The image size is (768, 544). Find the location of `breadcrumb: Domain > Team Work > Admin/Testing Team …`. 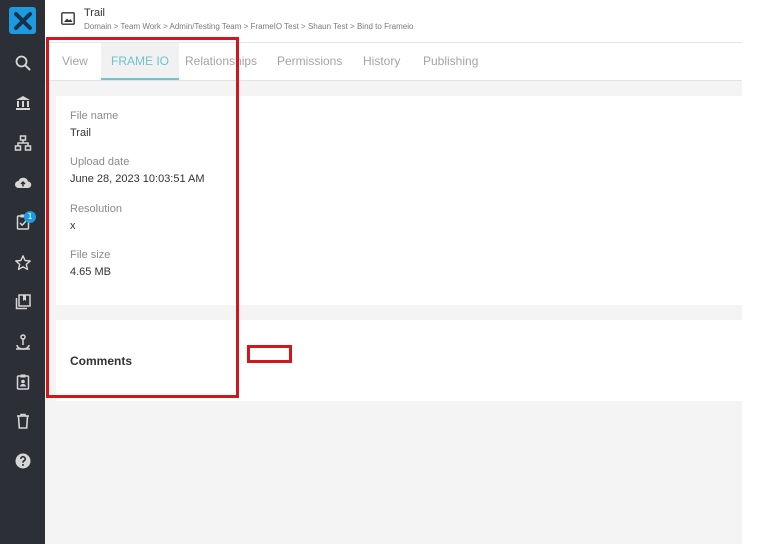

breadcrumb: Domain > Team Work > Admin/Testing Team … is located at coordinates (248, 26).